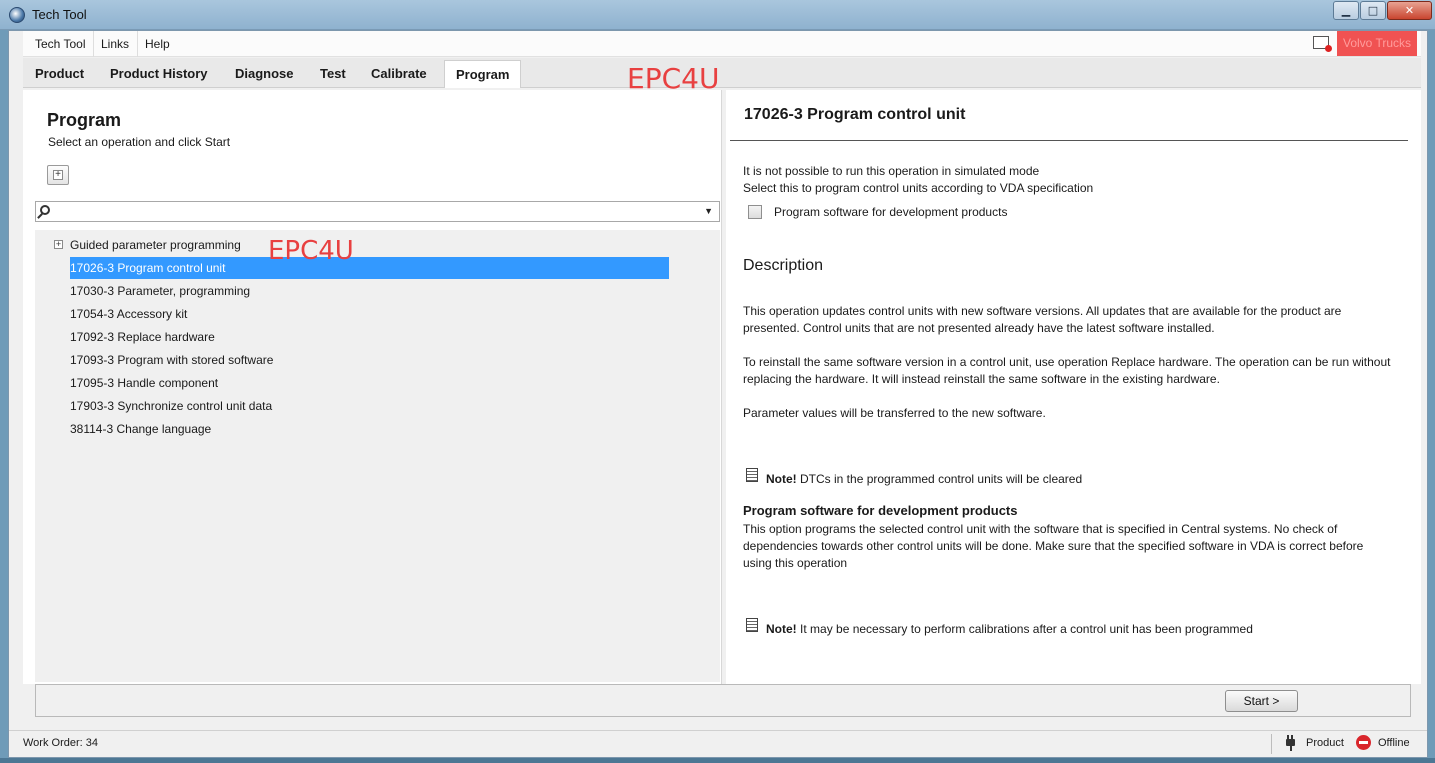  What do you see at coordinates (58, 244) in the screenshot?
I see `expand-node-icon: +` at bounding box center [58, 244].